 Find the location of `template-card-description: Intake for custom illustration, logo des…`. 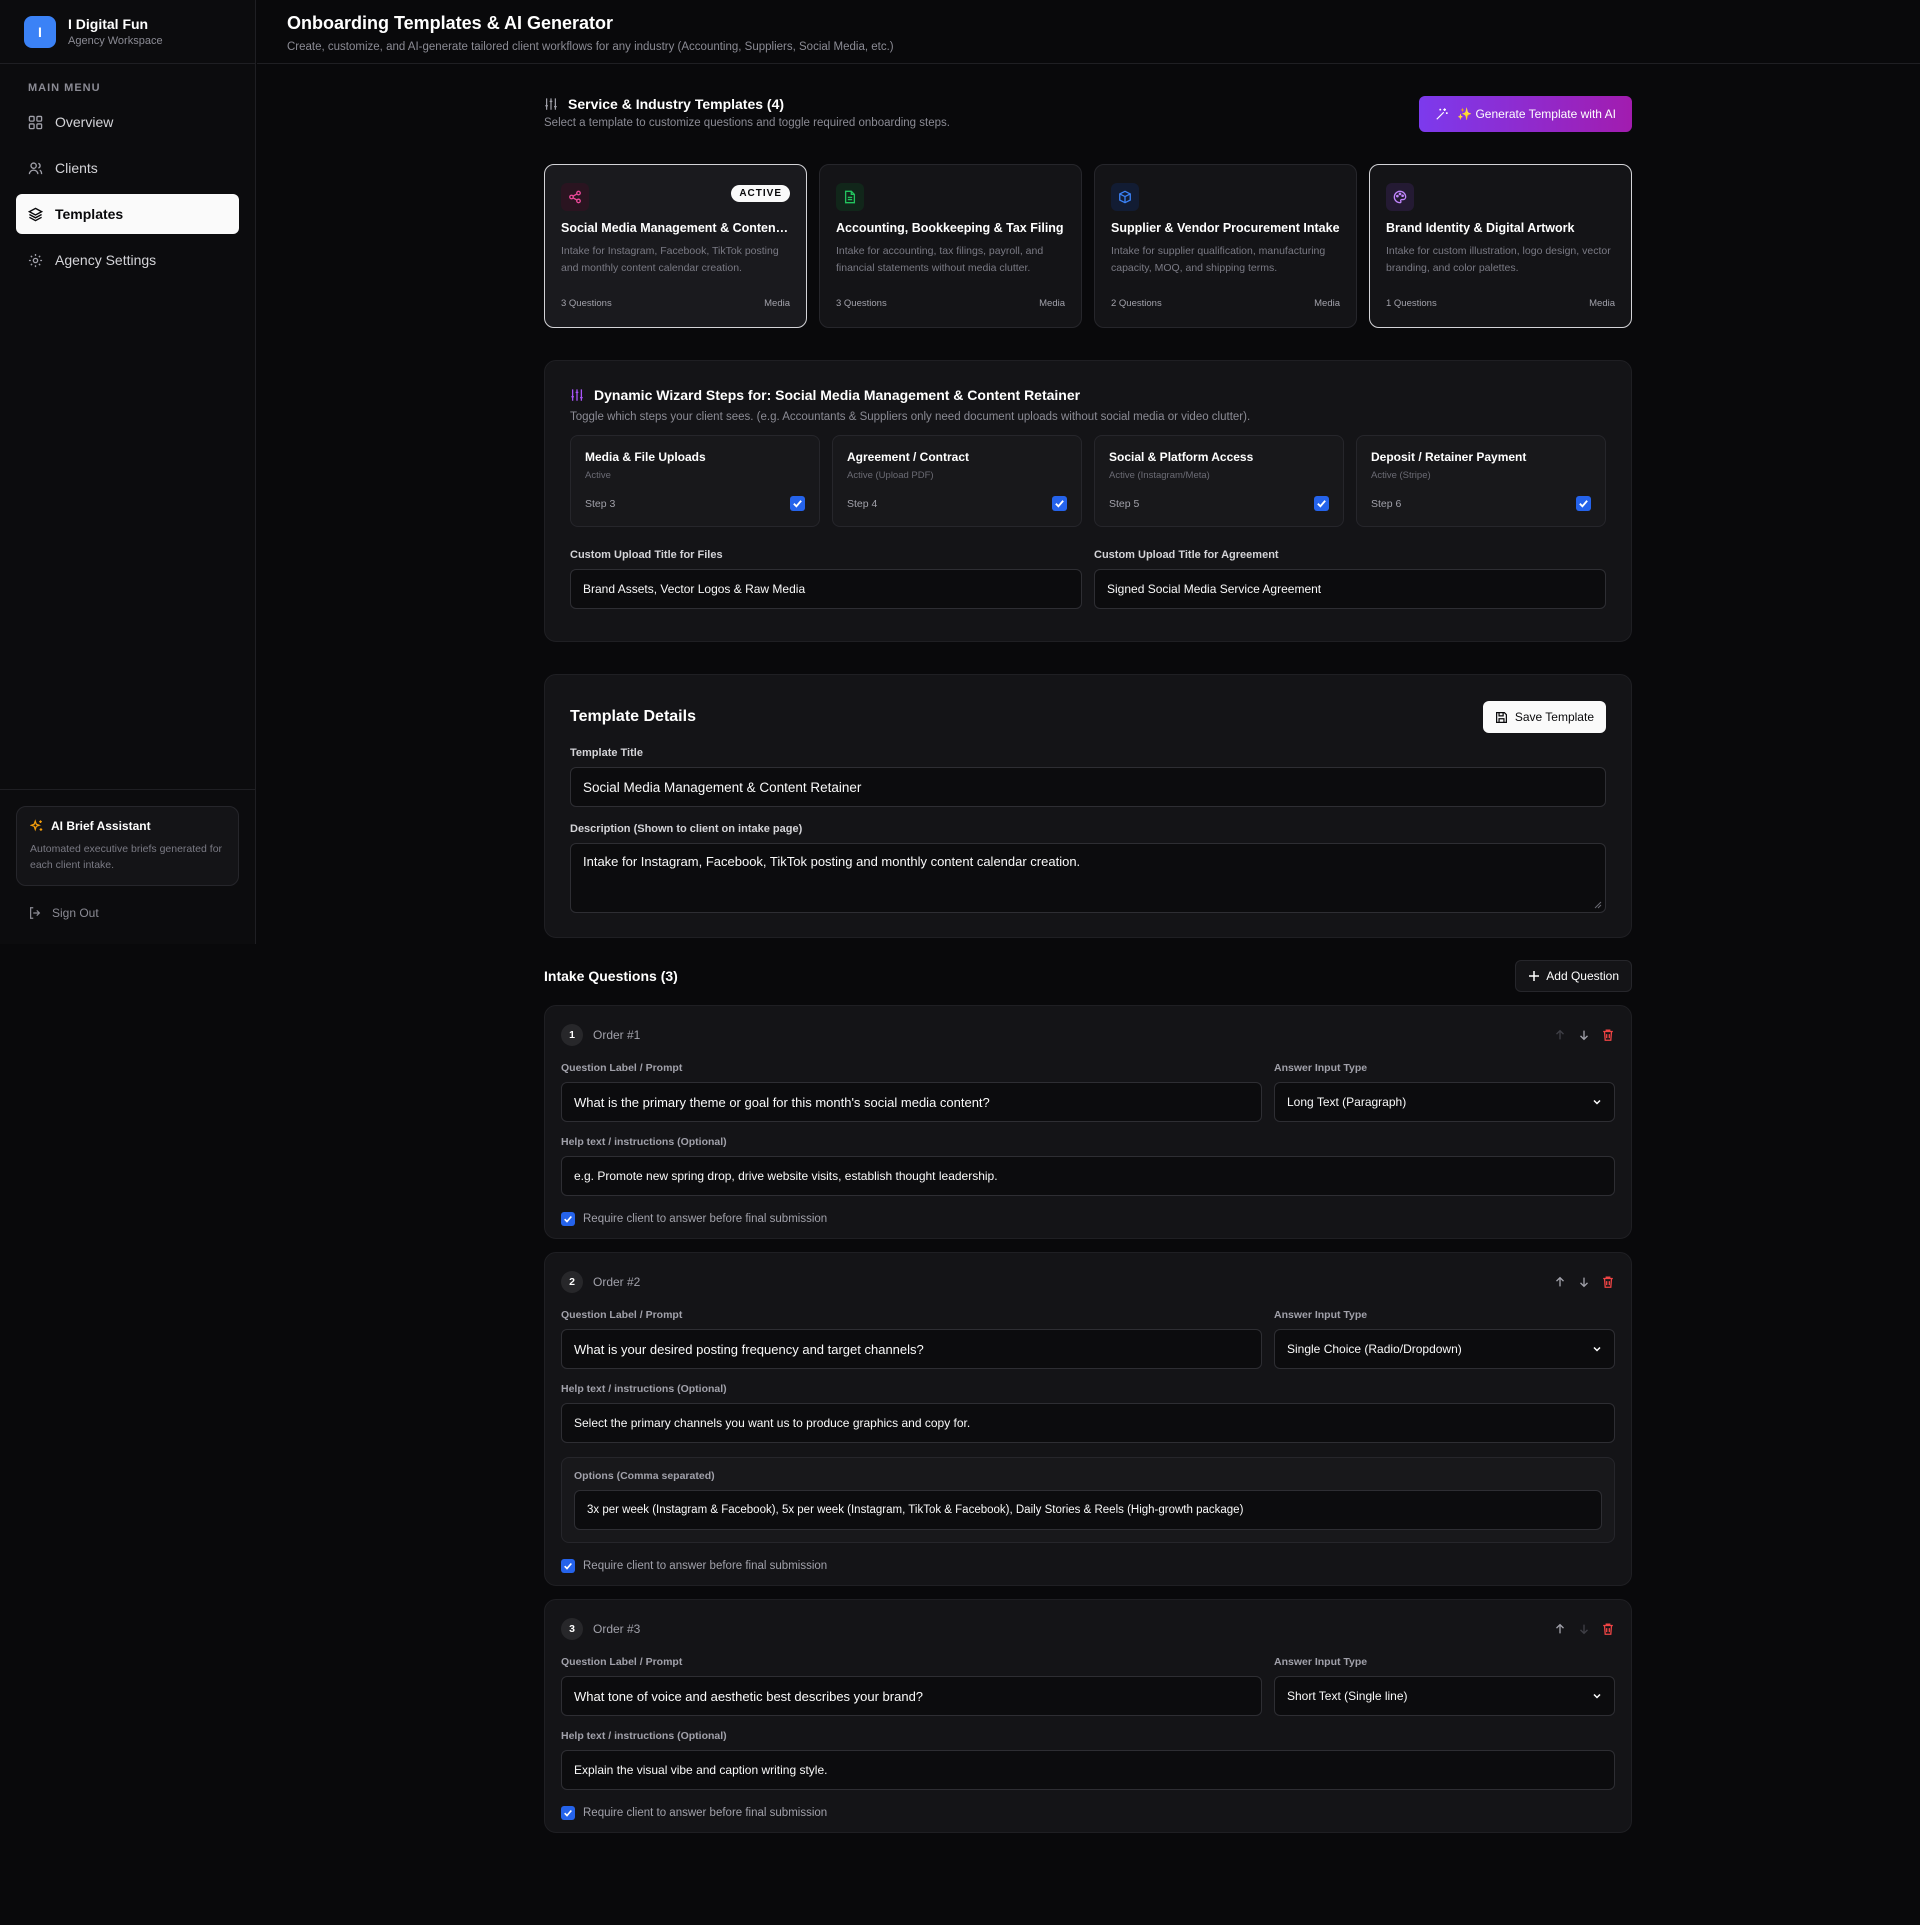

template-card-description: Intake for custom illustration, logo des… is located at coordinates (1498, 259).